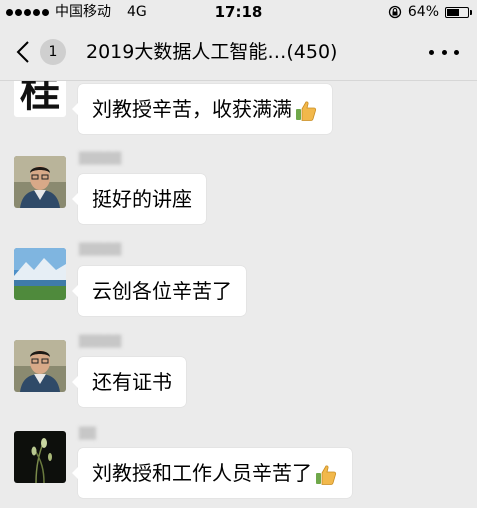  I want to click on back-chevron-icon, so click(23, 52).